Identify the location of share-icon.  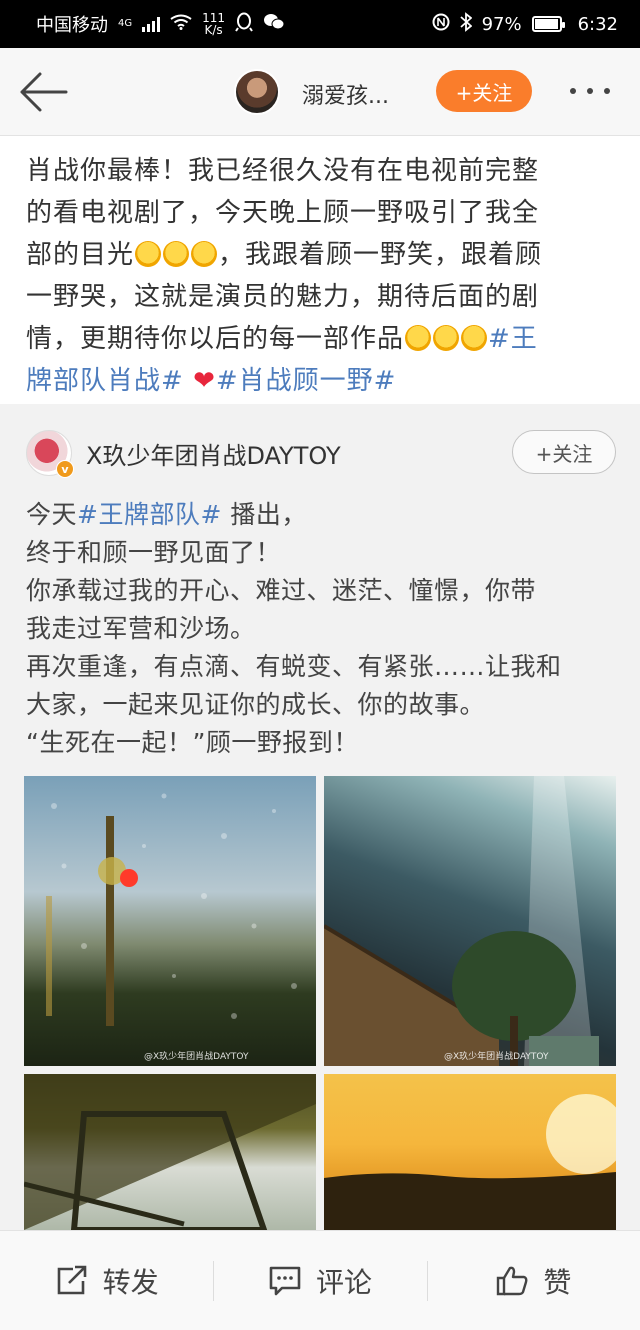
(71, 1279).